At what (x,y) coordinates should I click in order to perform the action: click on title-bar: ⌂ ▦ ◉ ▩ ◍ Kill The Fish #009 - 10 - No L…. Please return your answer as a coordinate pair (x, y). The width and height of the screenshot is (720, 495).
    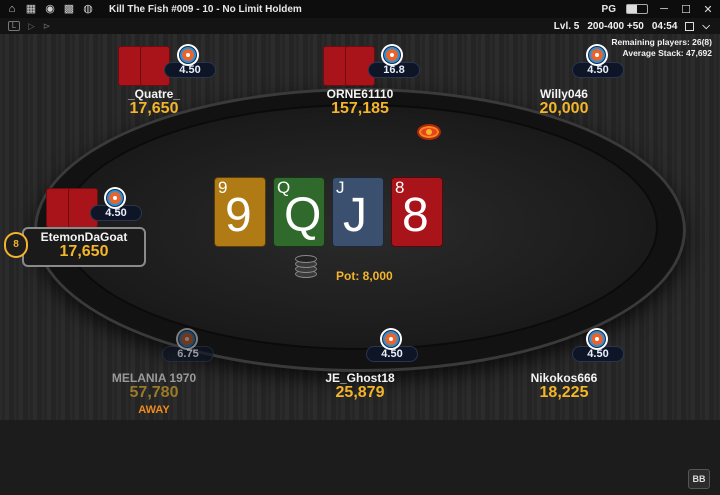
    Looking at the image, I should click on (360, 9).